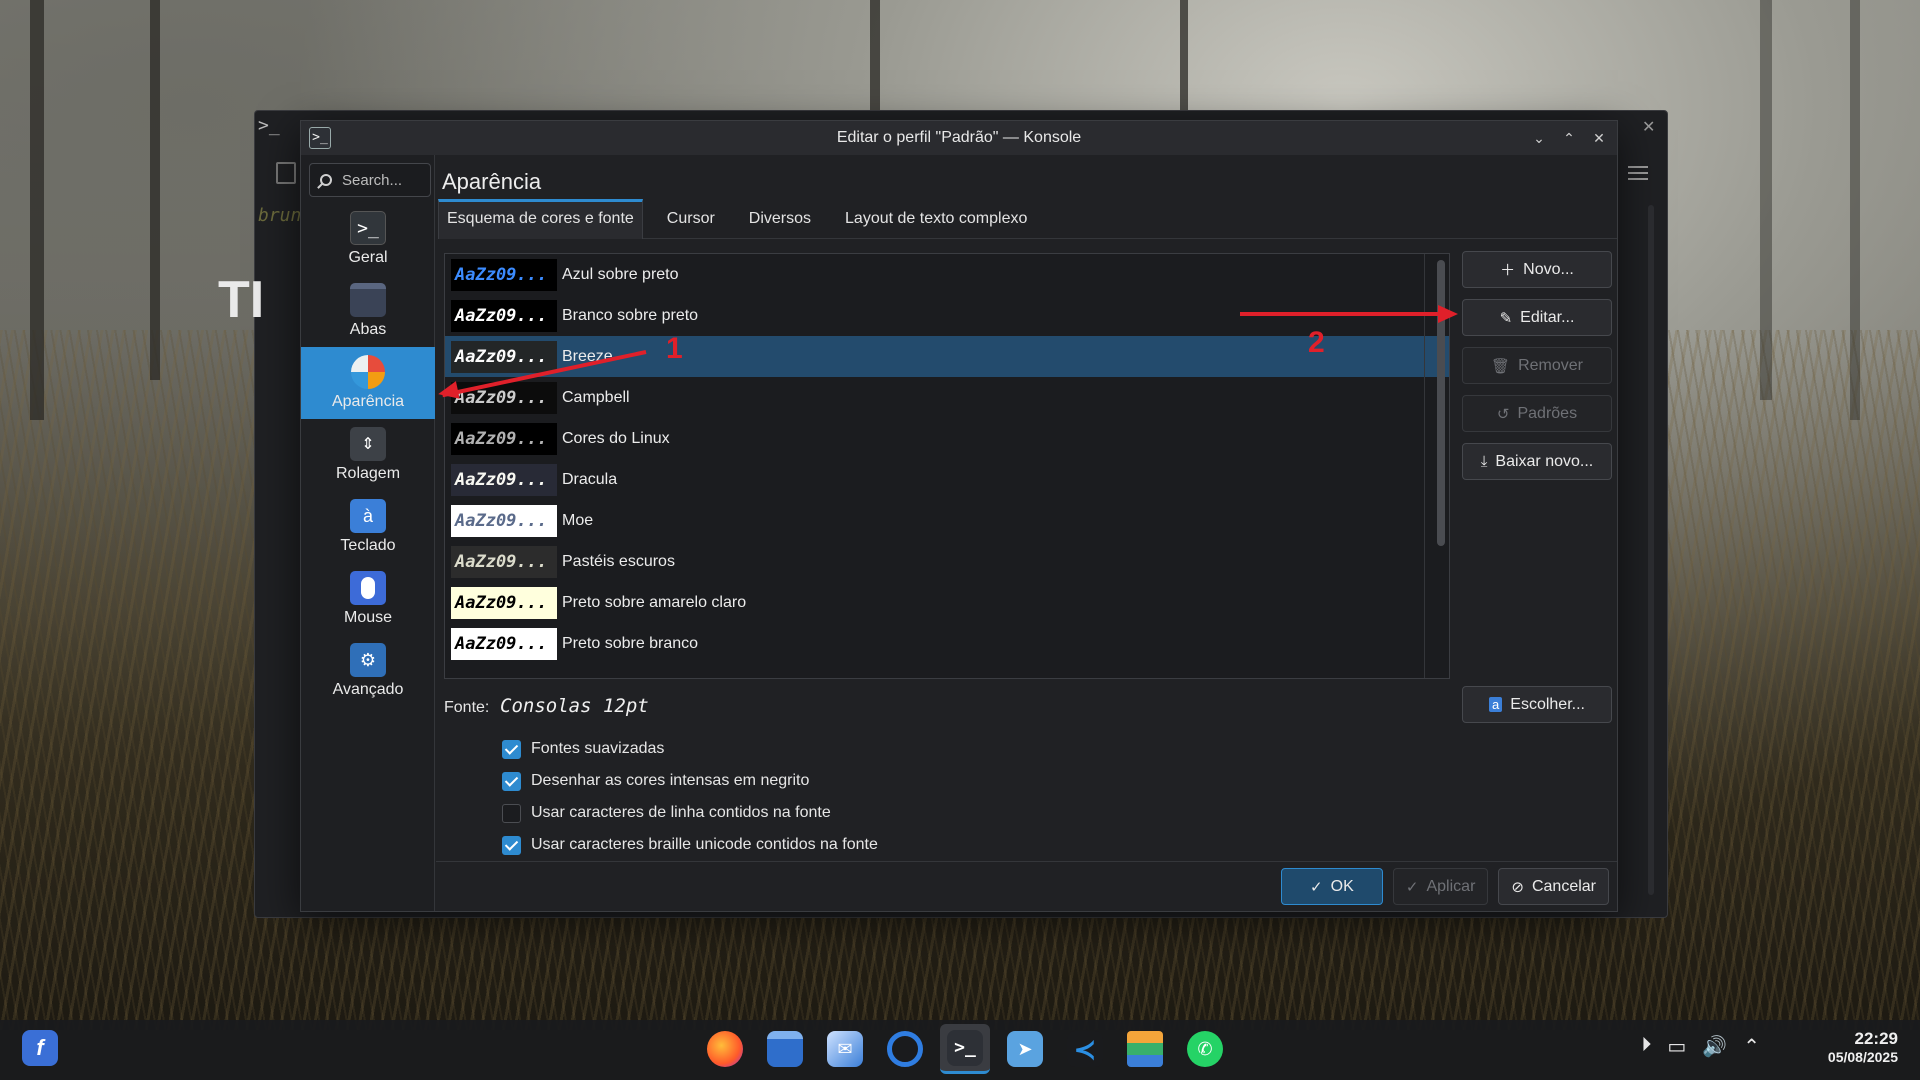 This screenshot has height=1080, width=1920. What do you see at coordinates (578, 520) in the screenshot?
I see `scheme-name: Moe` at bounding box center [578, 520].